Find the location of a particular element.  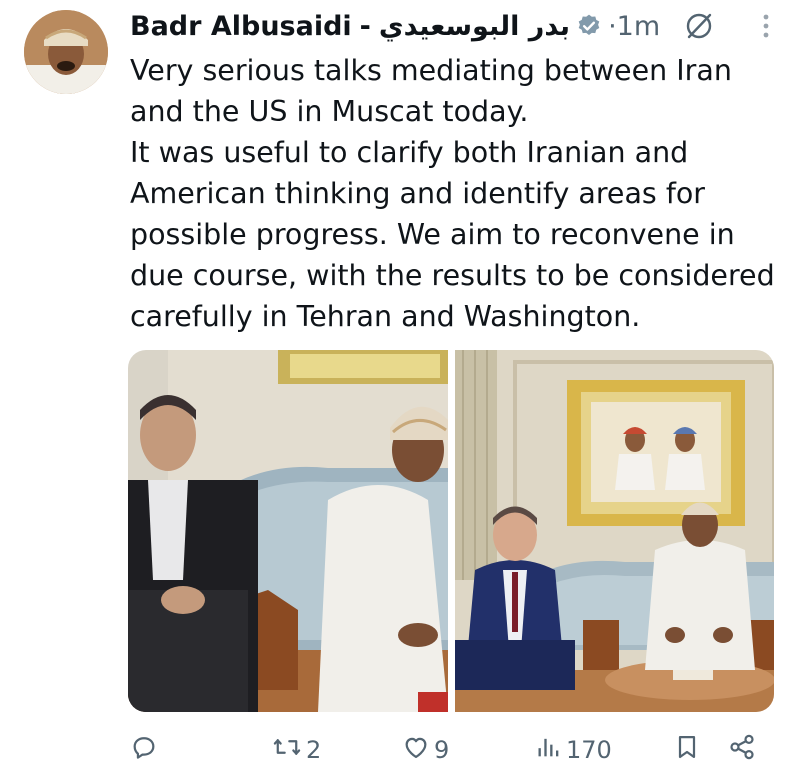

repost-button: 2 is located at coordinates (296, 750).